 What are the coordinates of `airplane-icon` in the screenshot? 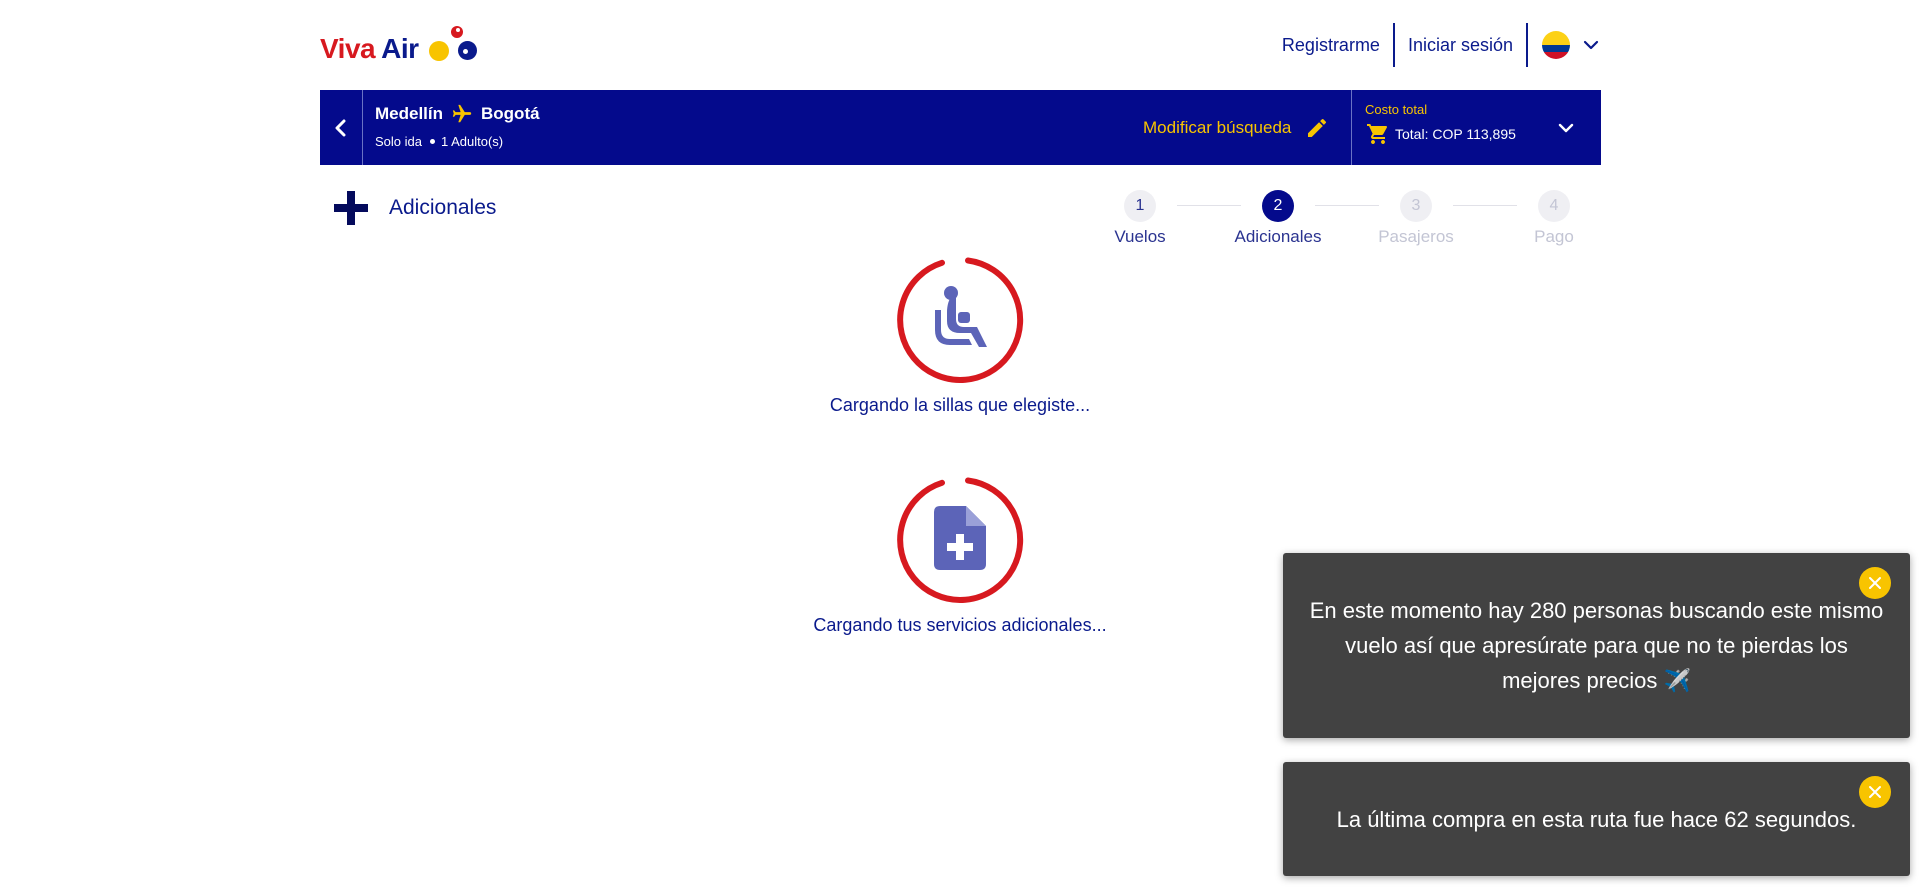 It's located at (462, 114).